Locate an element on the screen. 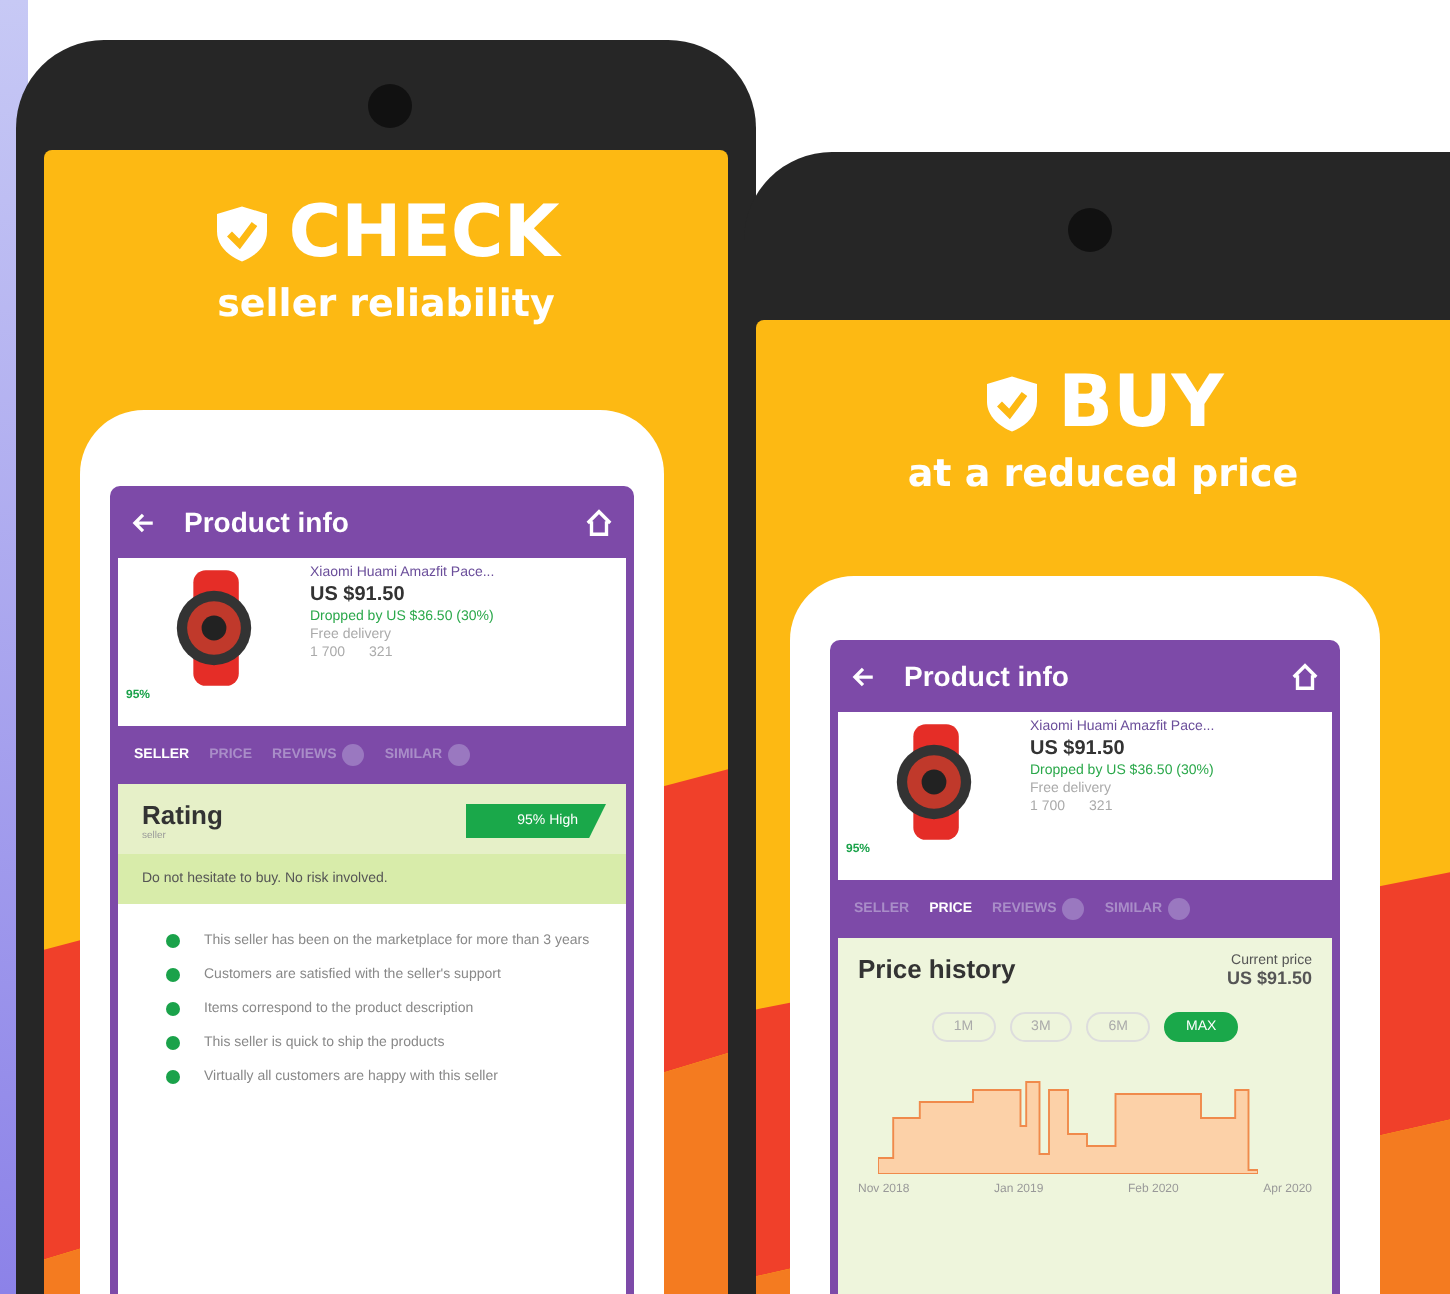  current-price-value: US $91.50 is located at coordinates (1269, 978).